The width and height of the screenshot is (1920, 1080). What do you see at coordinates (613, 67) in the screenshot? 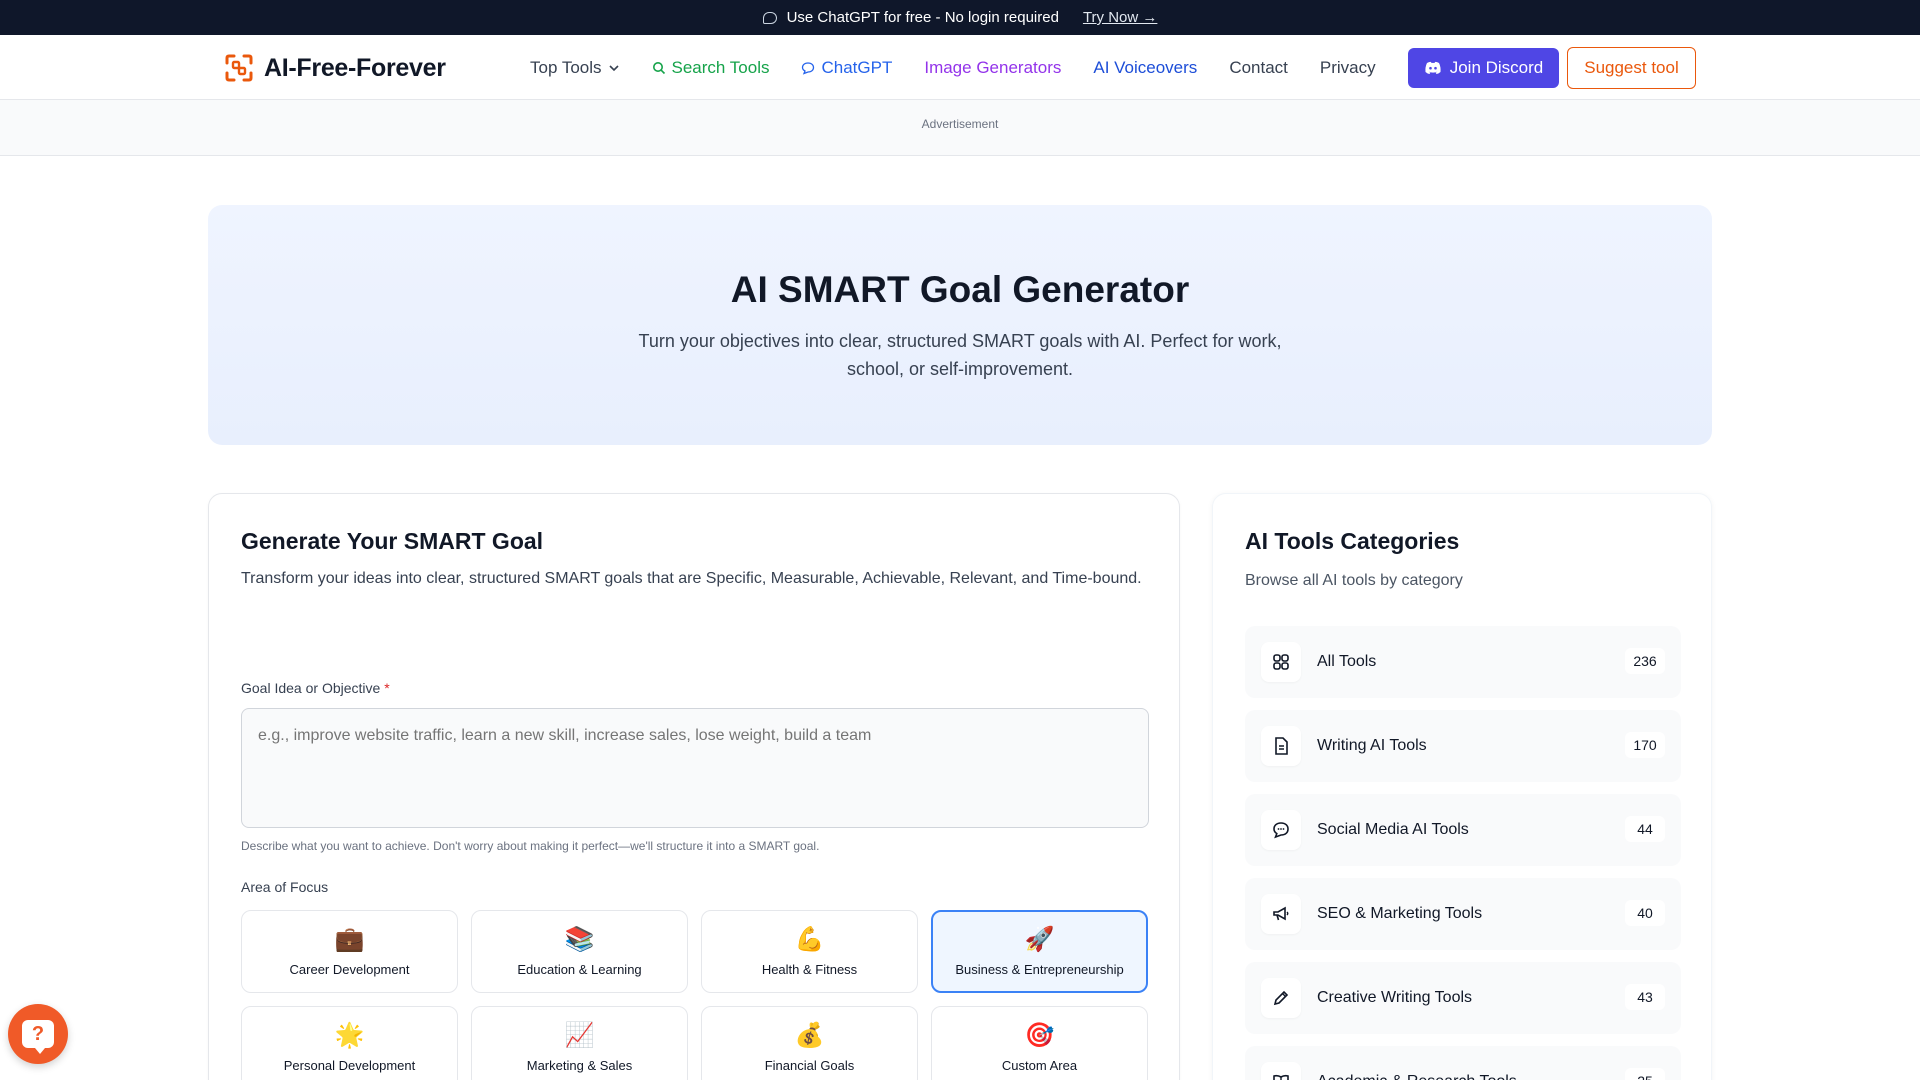
I see `chevron-down-icon` at bounding box center [613, 67].